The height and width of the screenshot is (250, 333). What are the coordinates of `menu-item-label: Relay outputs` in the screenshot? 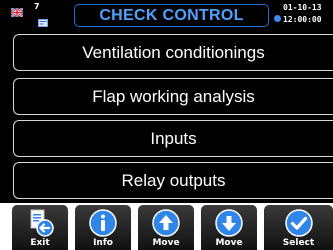 It's located at (173, 180).